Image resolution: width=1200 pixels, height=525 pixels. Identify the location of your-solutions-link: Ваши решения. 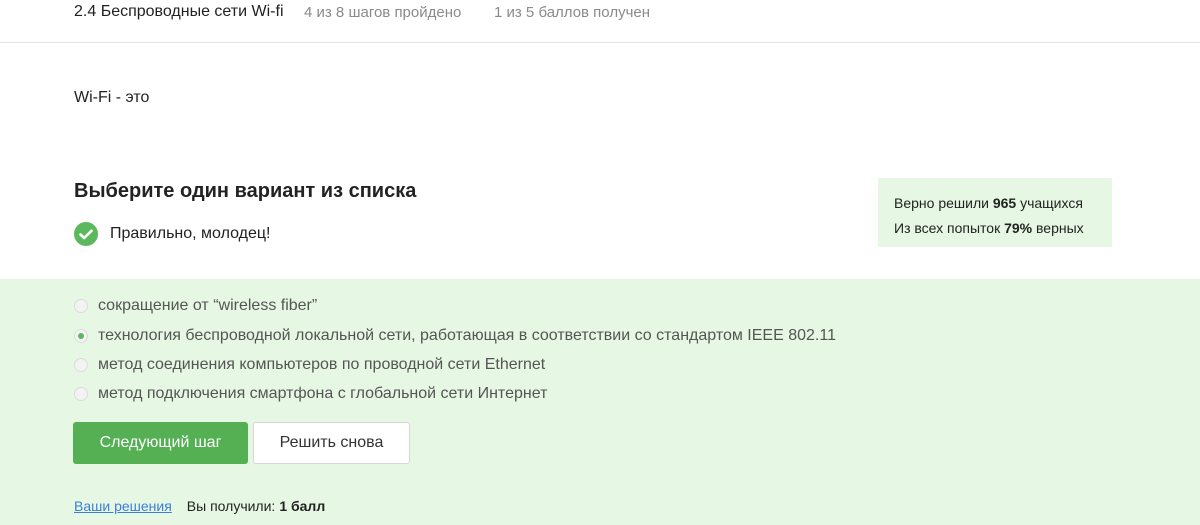
(123, 506).